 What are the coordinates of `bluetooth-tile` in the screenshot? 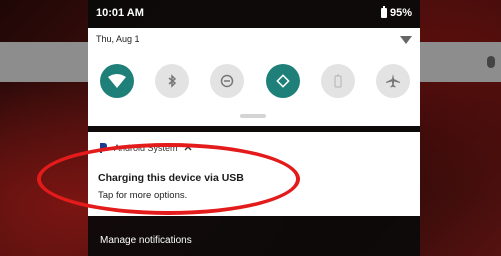 It's located at (172, 81).